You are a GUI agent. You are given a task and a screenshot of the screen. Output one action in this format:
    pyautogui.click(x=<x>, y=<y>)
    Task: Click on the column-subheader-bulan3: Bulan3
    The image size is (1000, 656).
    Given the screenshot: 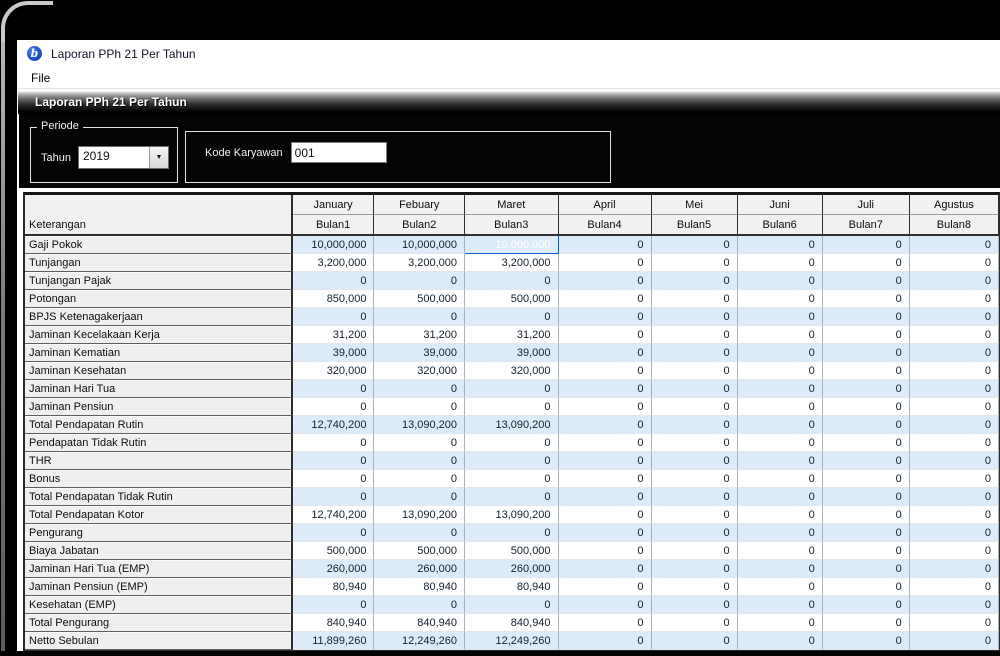 What is the action you would take?
    pyautogui.click(x=512, y=225)
    